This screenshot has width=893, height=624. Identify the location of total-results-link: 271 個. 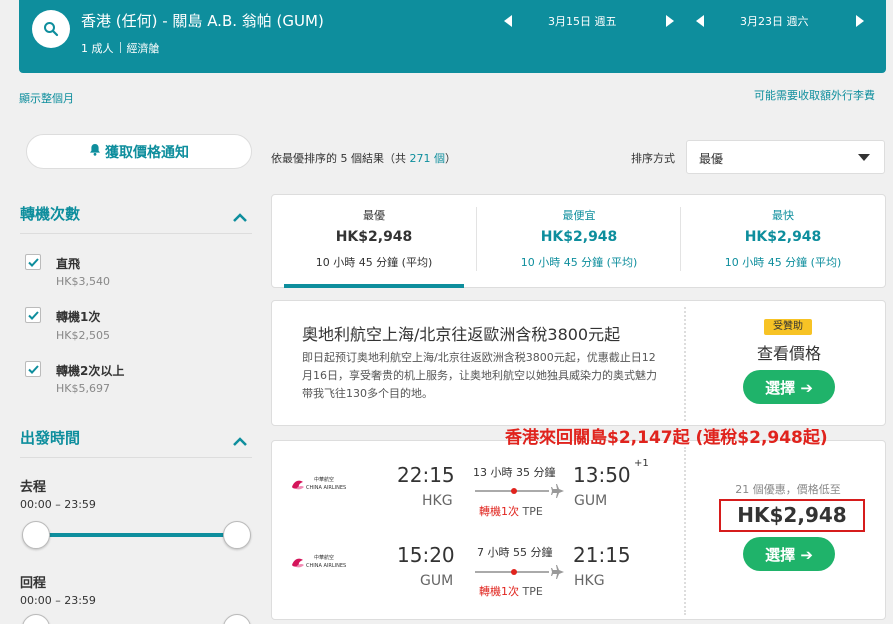
(428, 158).